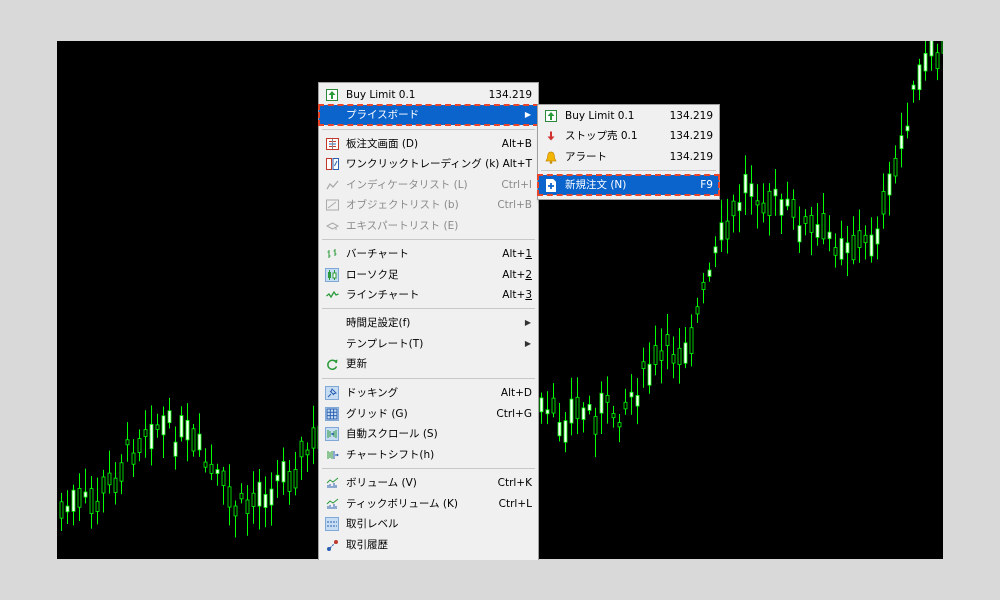  I want to click on order-book-icon, so click(332, 144).